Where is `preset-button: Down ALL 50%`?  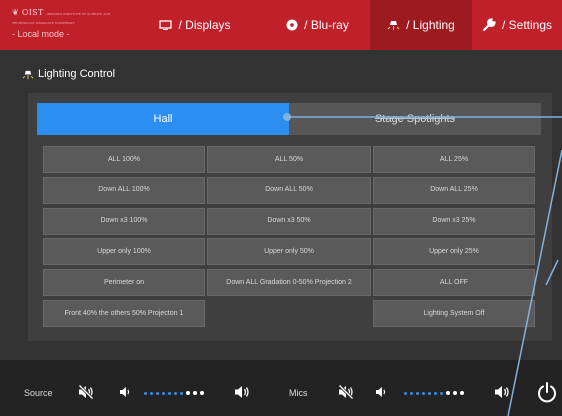
preset-button: Down ALL 50% is located at coordinates (289, 190).